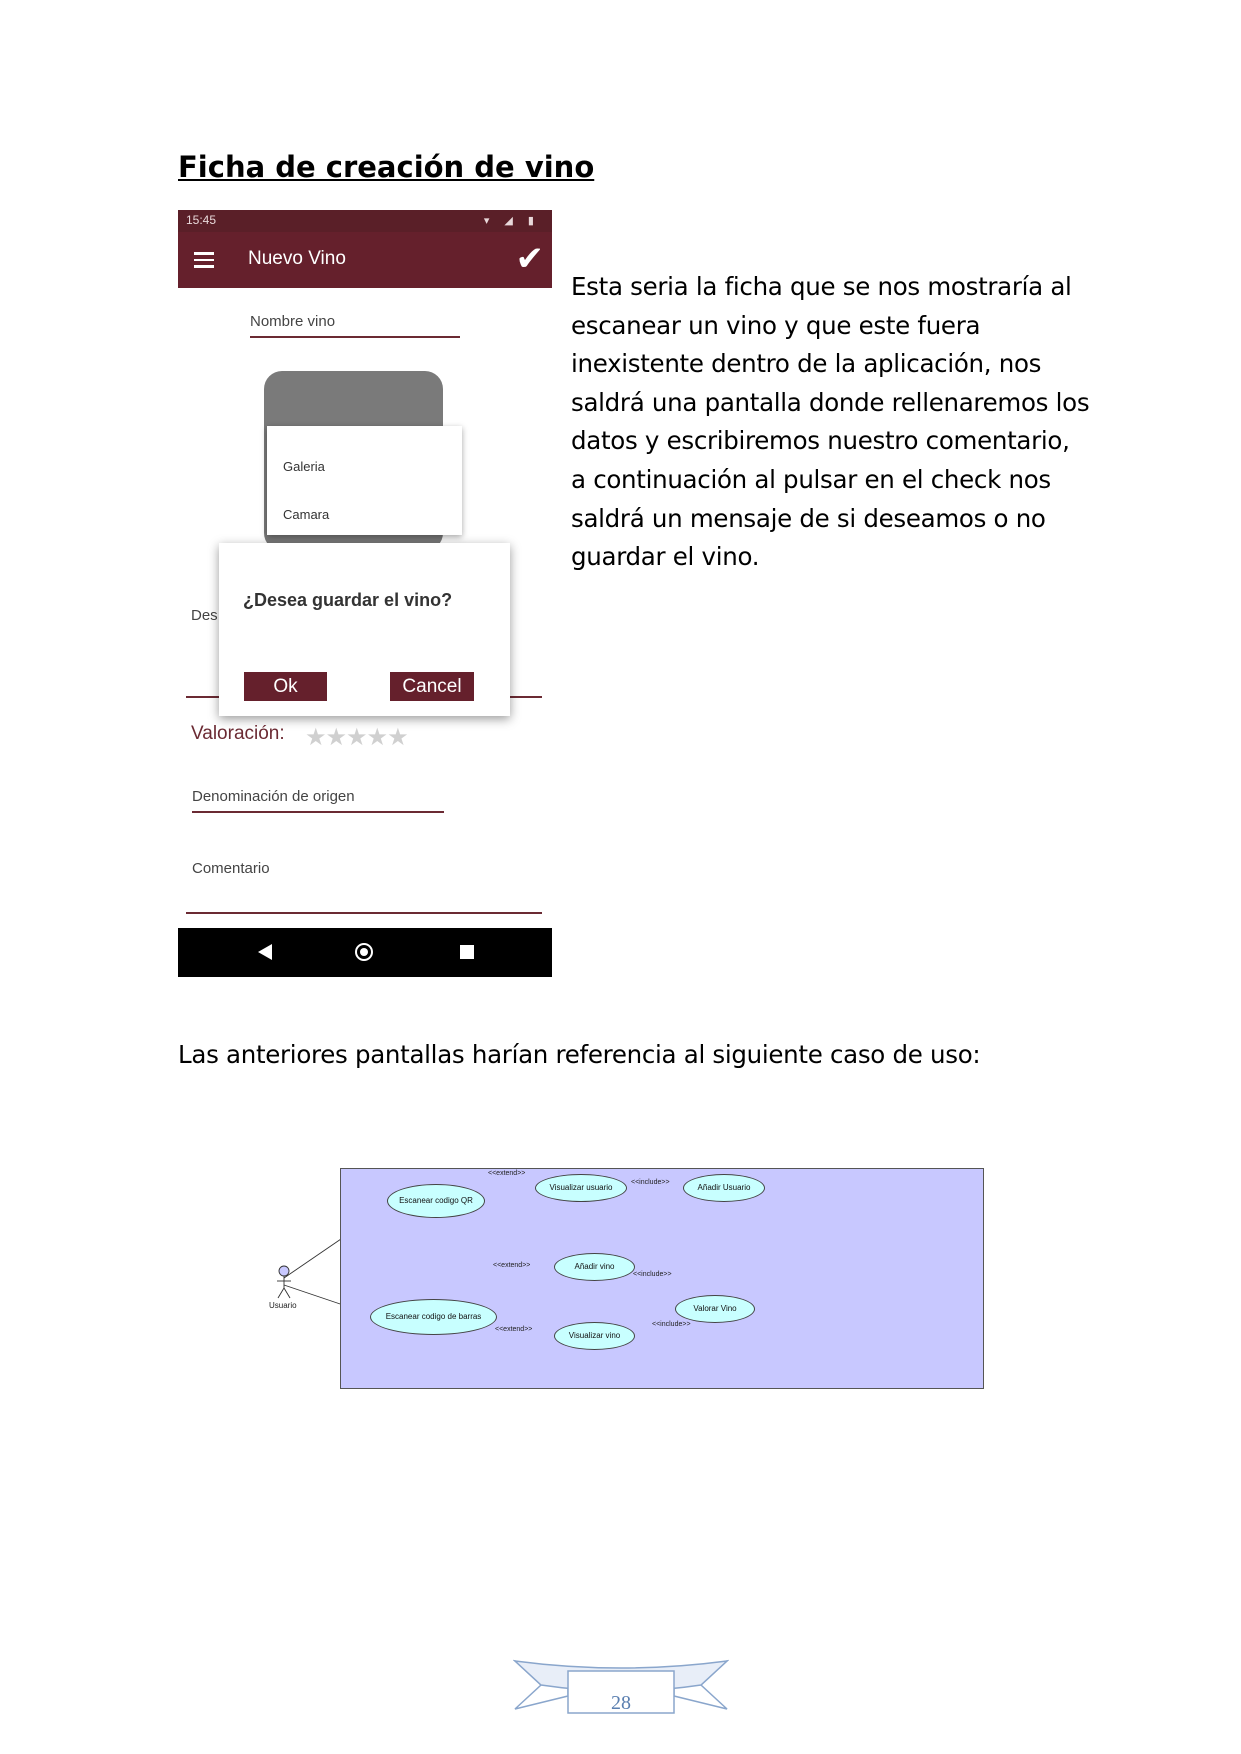  Describe the element at coordinates (512, 1265) in the screenshot. I see `stereotype-extend-mid: <<extend>>` at that location.